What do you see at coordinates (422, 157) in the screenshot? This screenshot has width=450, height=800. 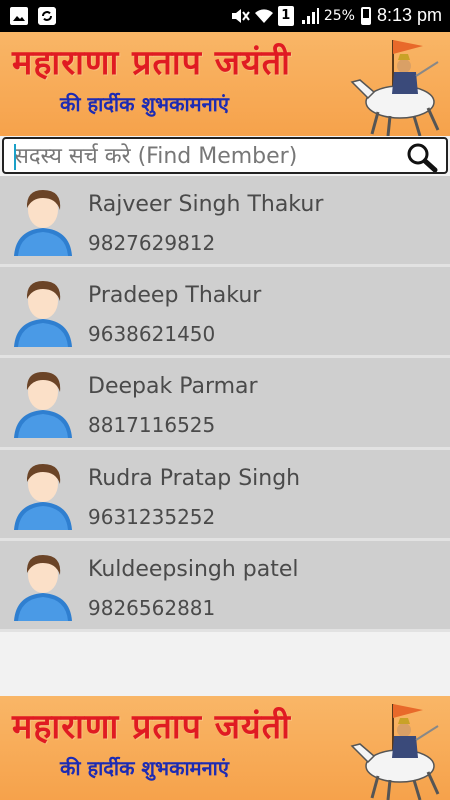 I see `search-icon` at bounding box center [422, 157].